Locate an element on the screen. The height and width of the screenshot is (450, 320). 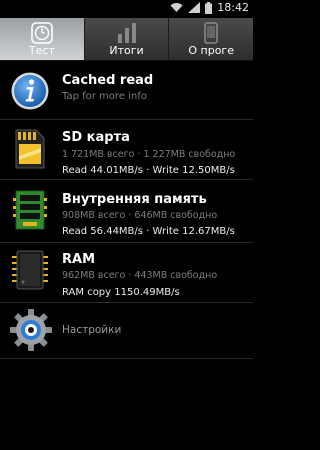
internal-memory-capacity: 908MB всего · 646MB свободно is located at coordinates (140, 215).